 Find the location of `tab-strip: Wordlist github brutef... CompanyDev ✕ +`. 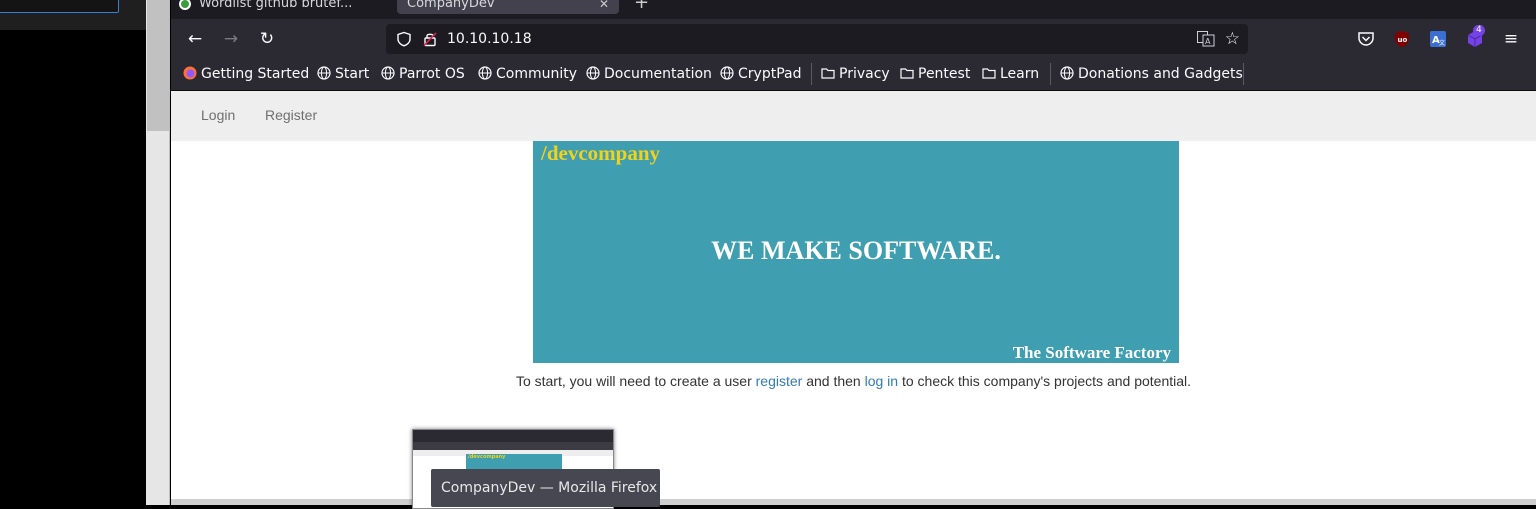

tab-strip: Wordlist github brutef... CompanyDev ✕ + is located at coordinates (853, 9).